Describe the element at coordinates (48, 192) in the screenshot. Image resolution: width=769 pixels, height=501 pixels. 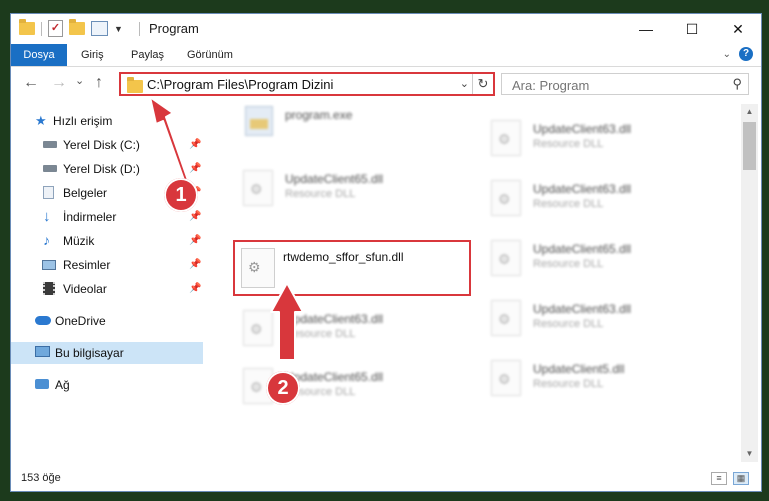
I see `documents-icon` at that location.